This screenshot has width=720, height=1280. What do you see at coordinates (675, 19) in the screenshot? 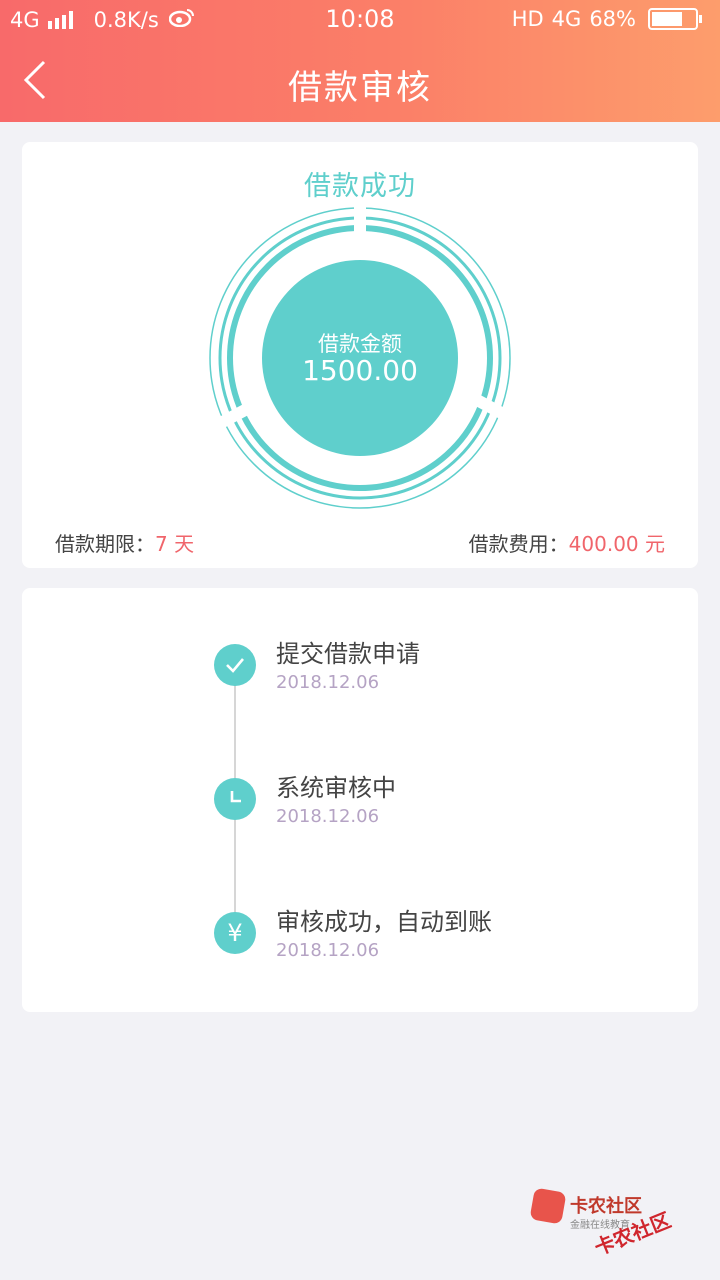
I see `battery-icon` at bounding box center [675, 19].